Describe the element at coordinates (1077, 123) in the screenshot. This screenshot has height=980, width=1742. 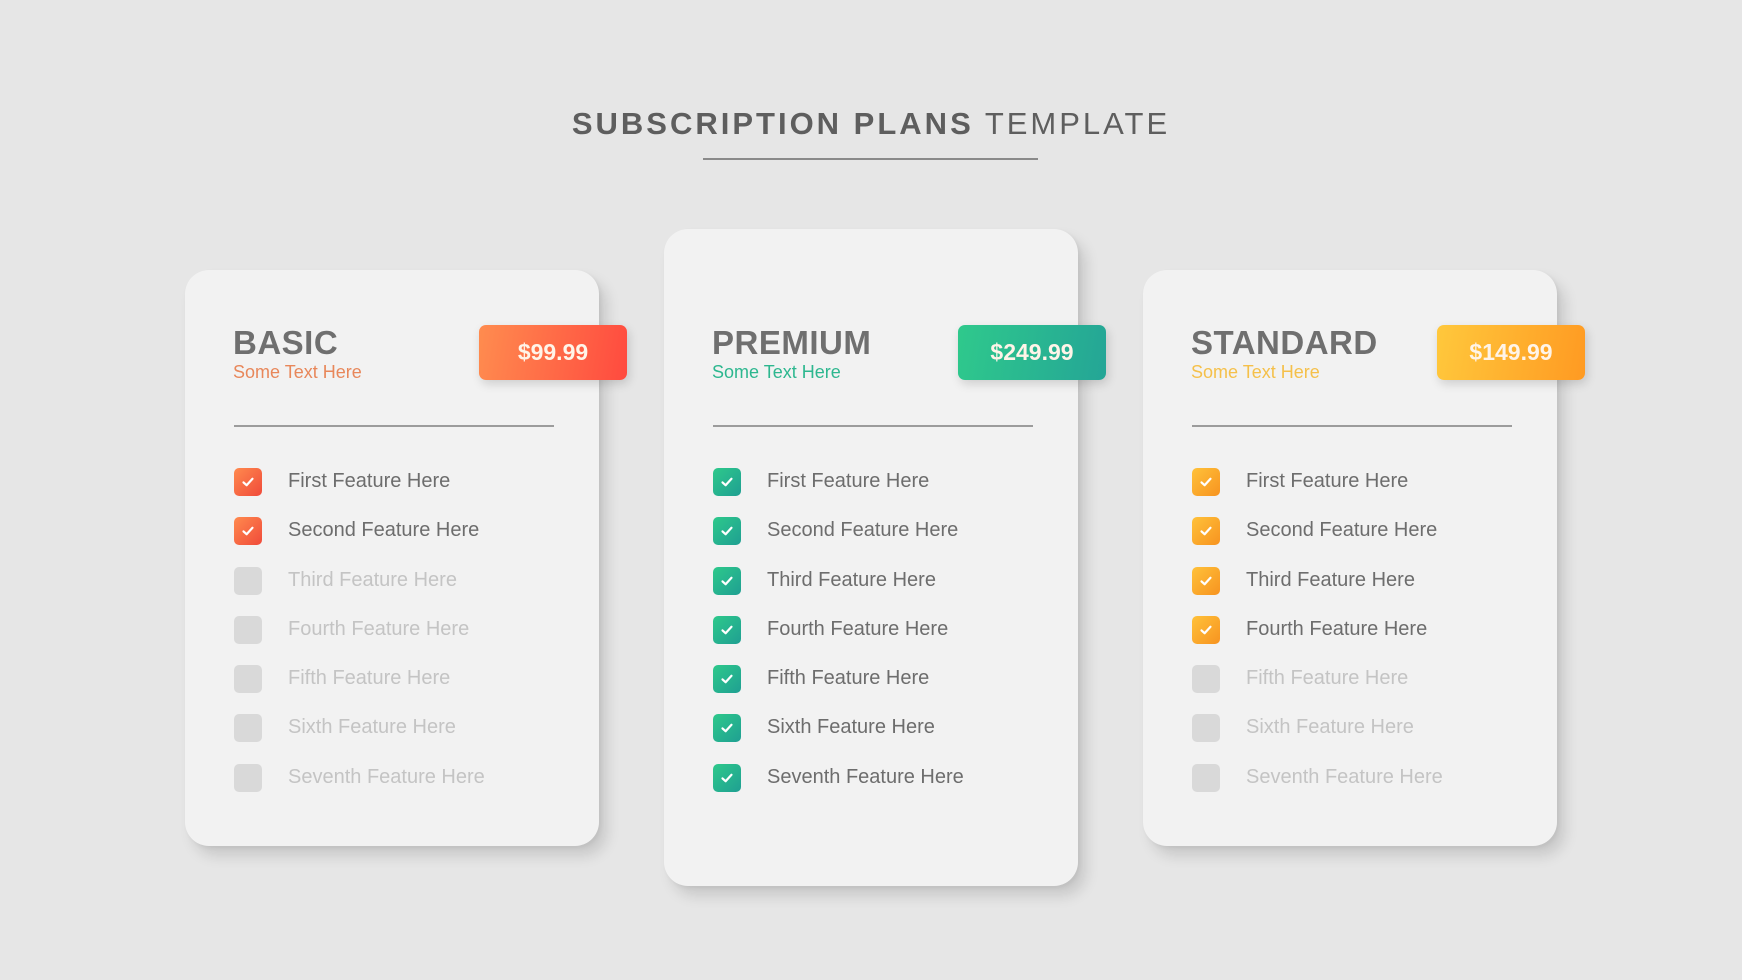
I see `page-title-light: TEMPLATE` at that location.